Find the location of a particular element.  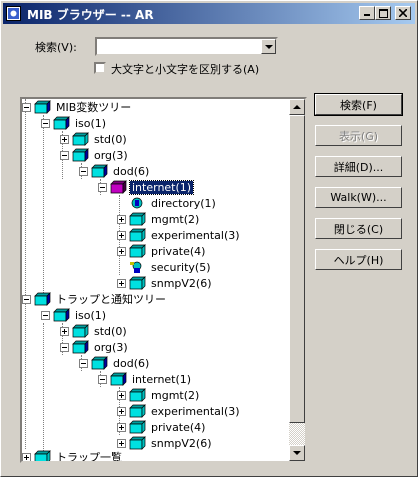

close-window-button is located at coordinates (403, 13).